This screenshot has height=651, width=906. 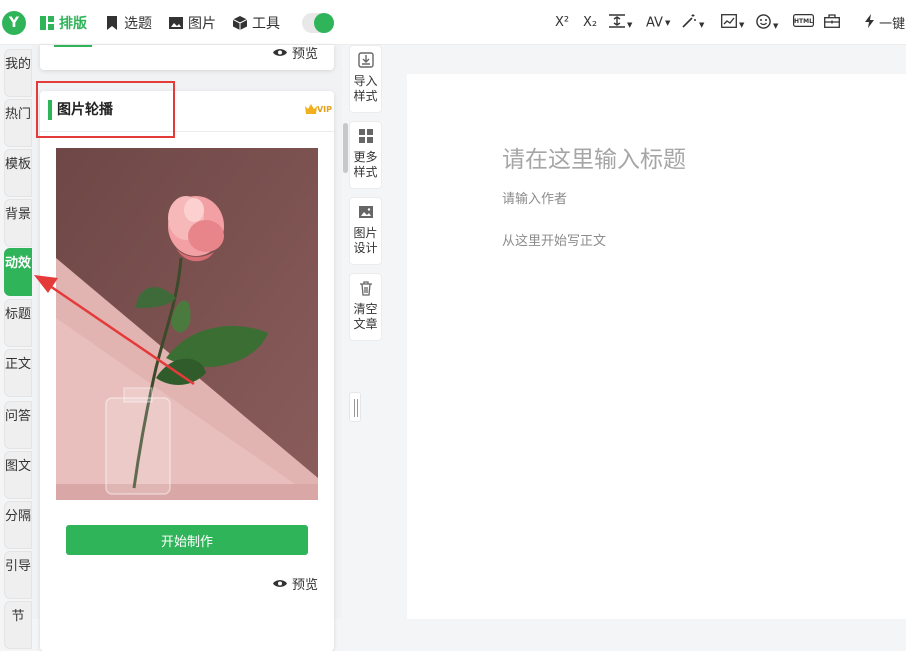 I want to click on layout-icon, so click(x=47, y=23).